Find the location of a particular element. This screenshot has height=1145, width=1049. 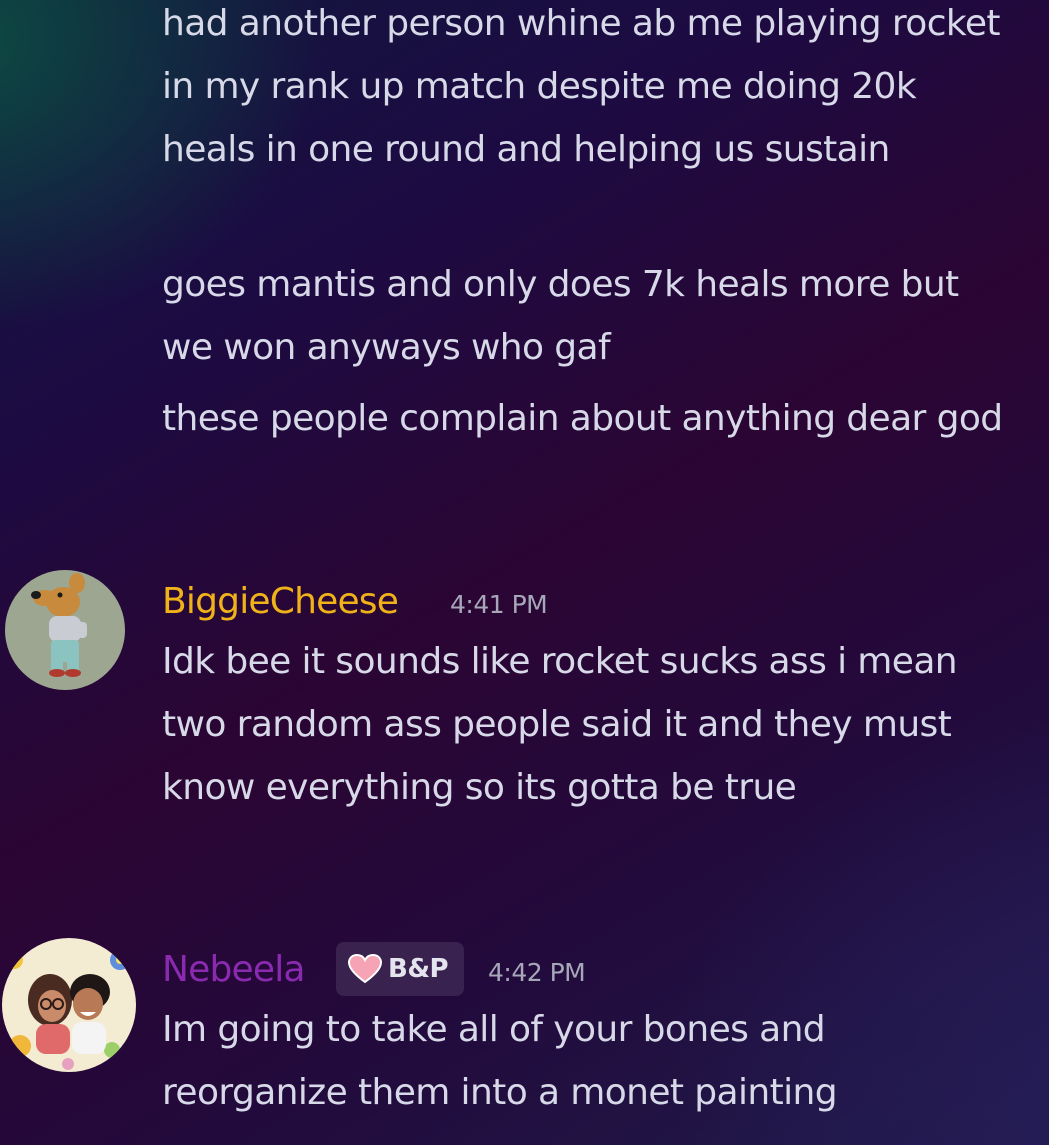

dog-character-icon is located at coordinates (59, 625).